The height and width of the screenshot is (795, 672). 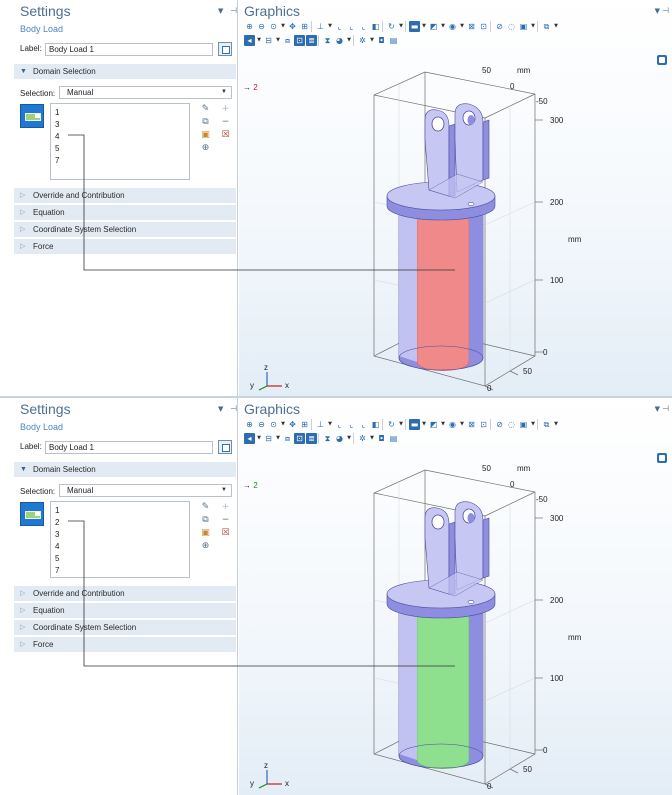 I want to click on section-label: Equation, so click(x=49, y=610).